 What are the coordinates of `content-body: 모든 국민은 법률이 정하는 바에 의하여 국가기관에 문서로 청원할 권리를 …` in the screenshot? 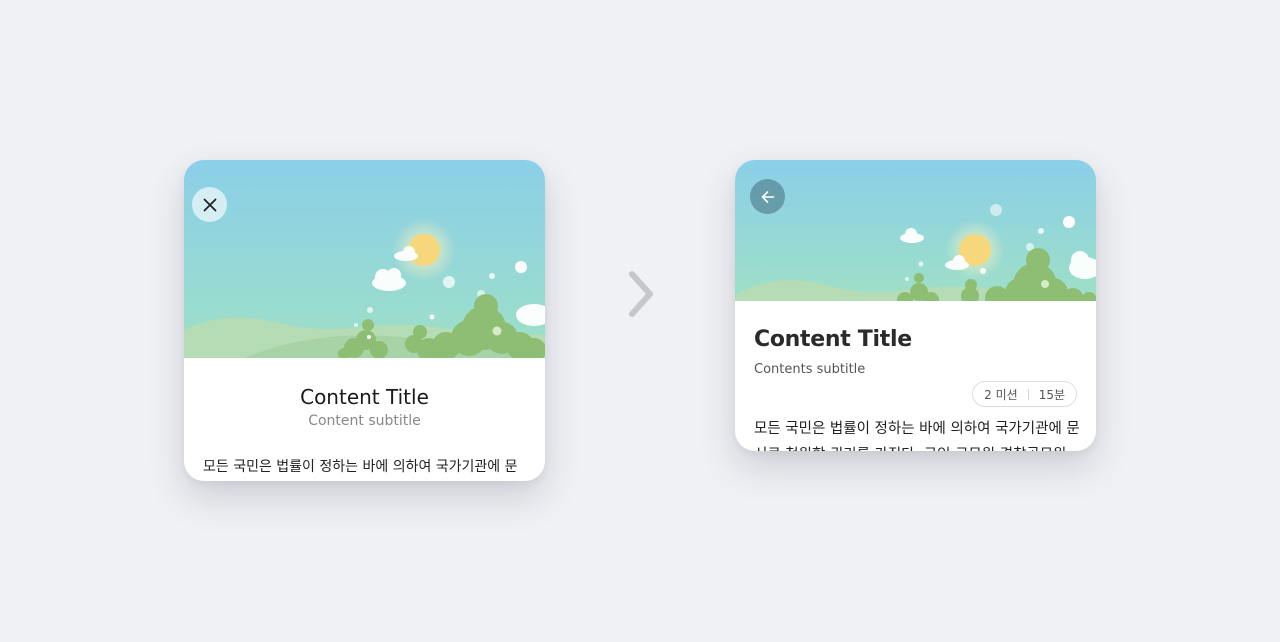 It's located at (917, 436).